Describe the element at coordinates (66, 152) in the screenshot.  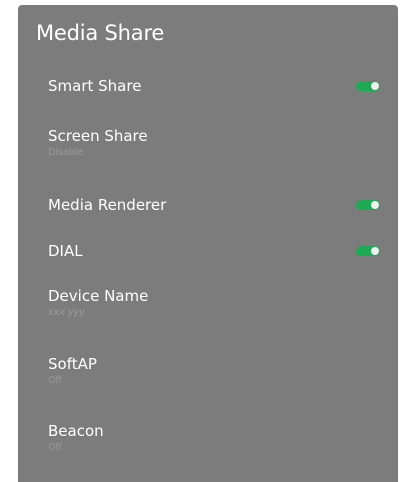
I see `setting-value: Disable` at that location.